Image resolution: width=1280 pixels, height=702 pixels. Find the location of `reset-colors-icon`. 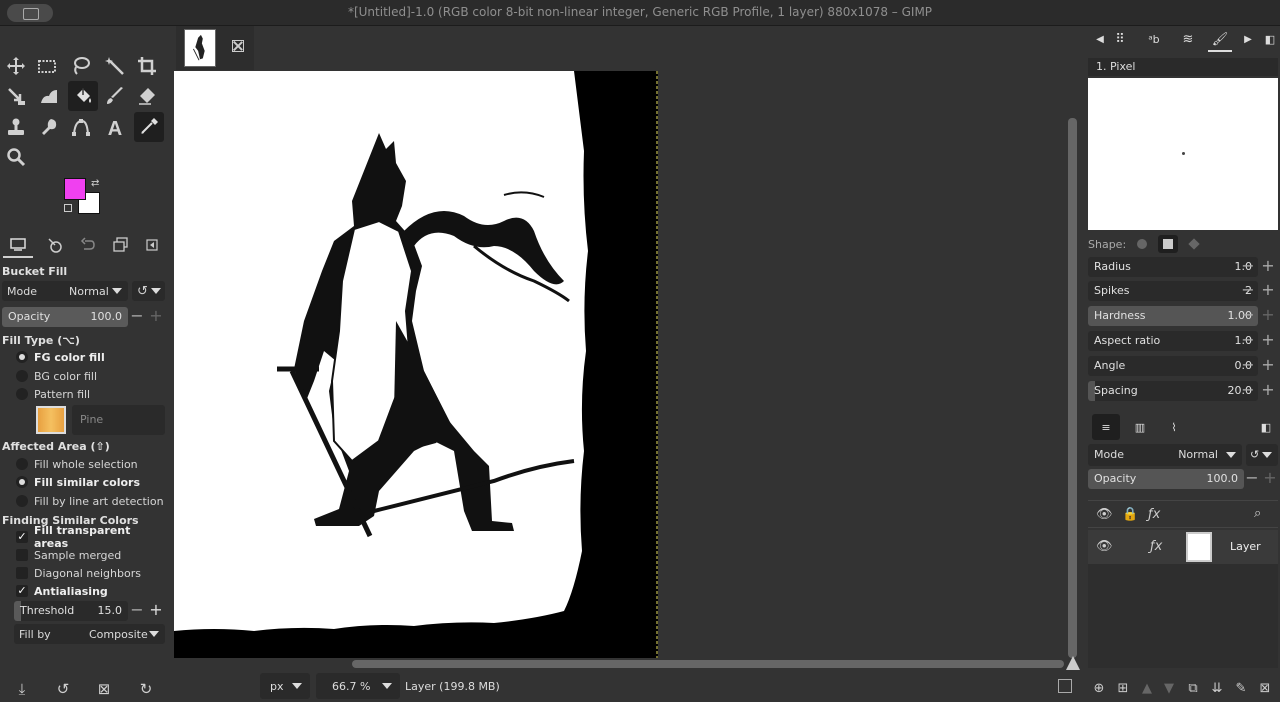

reset-colors-icon is located at coordinates (68, 208).